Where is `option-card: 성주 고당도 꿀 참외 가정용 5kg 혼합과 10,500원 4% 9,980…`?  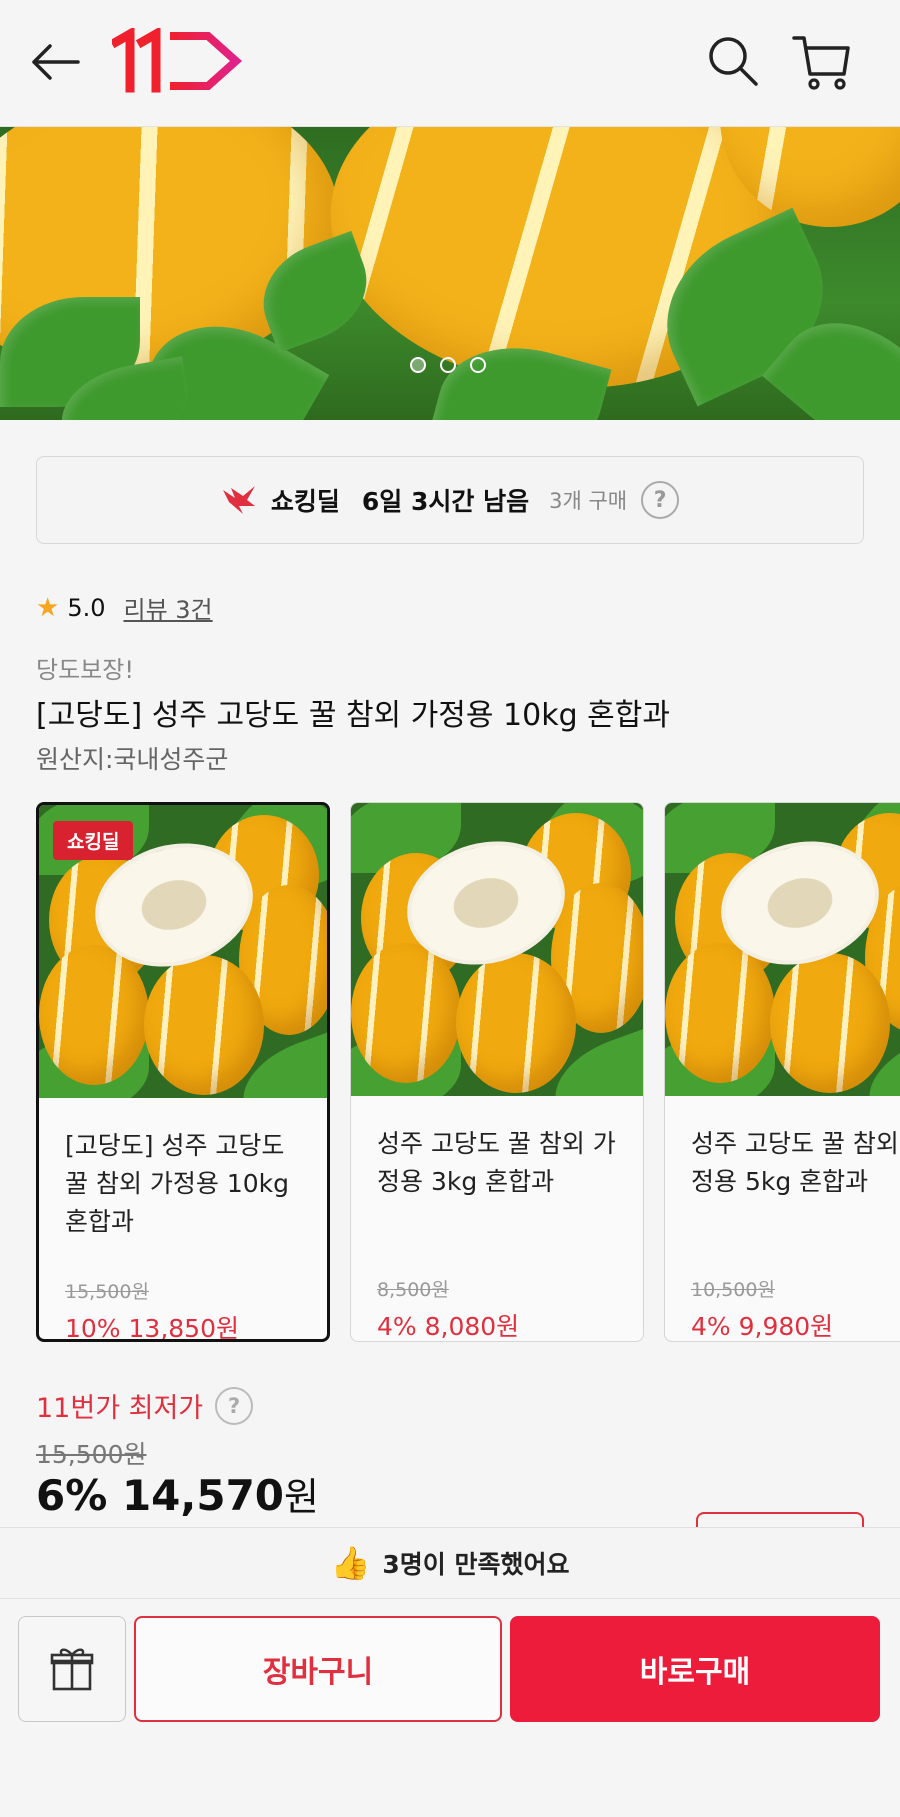
option-card: 성주 고당도 꿀 참외 가정용 5kg 혼합과 10,500원 4% 9,980… is located at coordinates (782, 1072).